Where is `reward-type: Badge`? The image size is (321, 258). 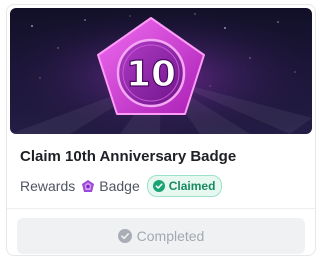 reward-type: Badge is located at coordinates (119, 186).